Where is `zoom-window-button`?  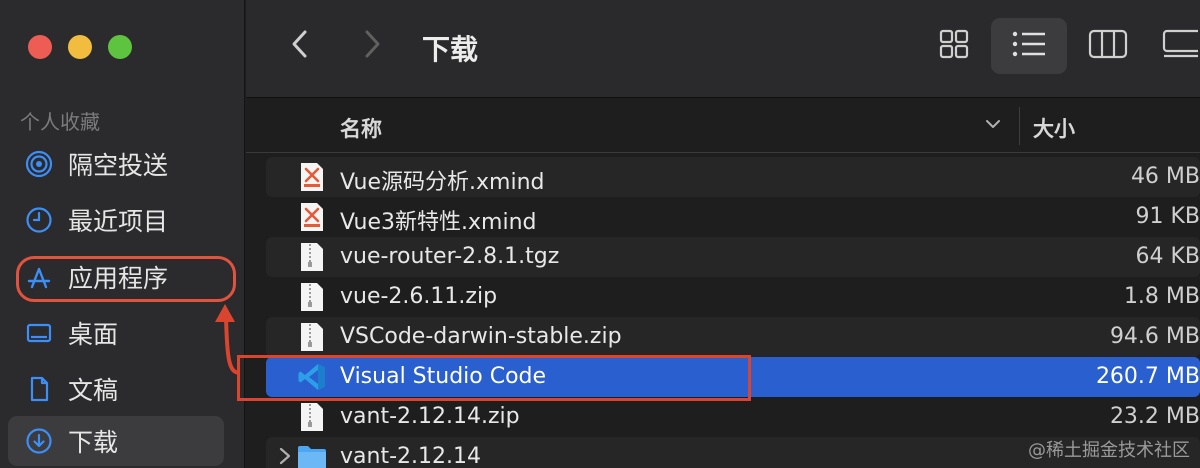
zoom-window-button is located at coordinates (120, 47).